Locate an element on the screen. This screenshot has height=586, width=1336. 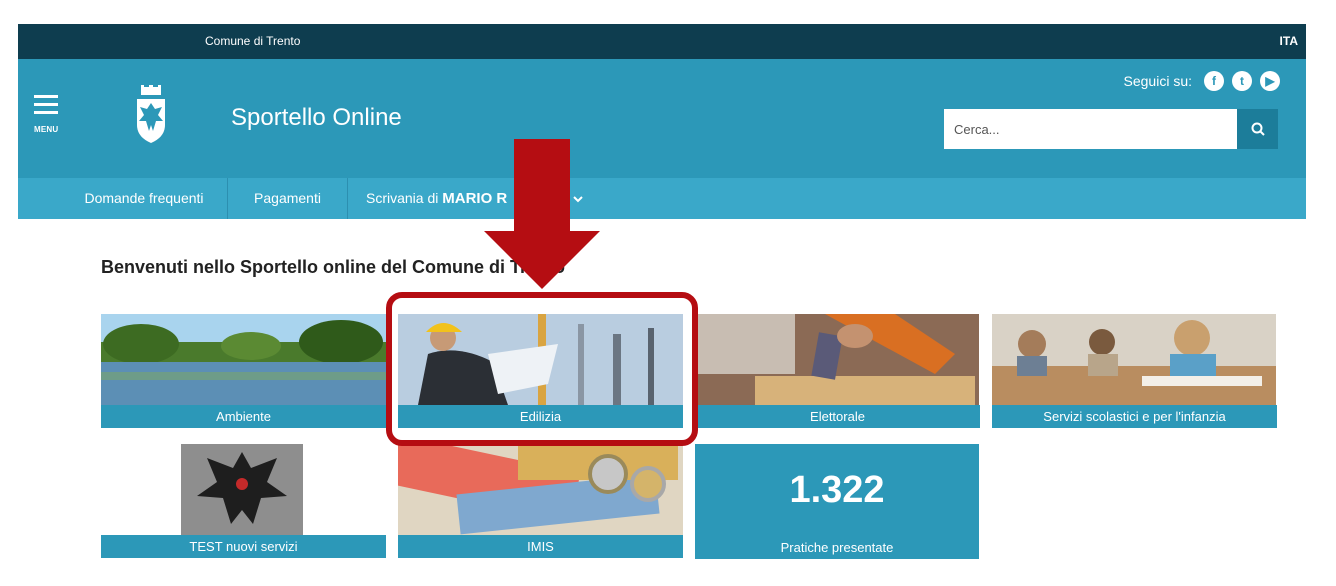
tile-servizi-scolastici: Servizi scolastici e per l'infanzia is located at coordinates (1134, 371).